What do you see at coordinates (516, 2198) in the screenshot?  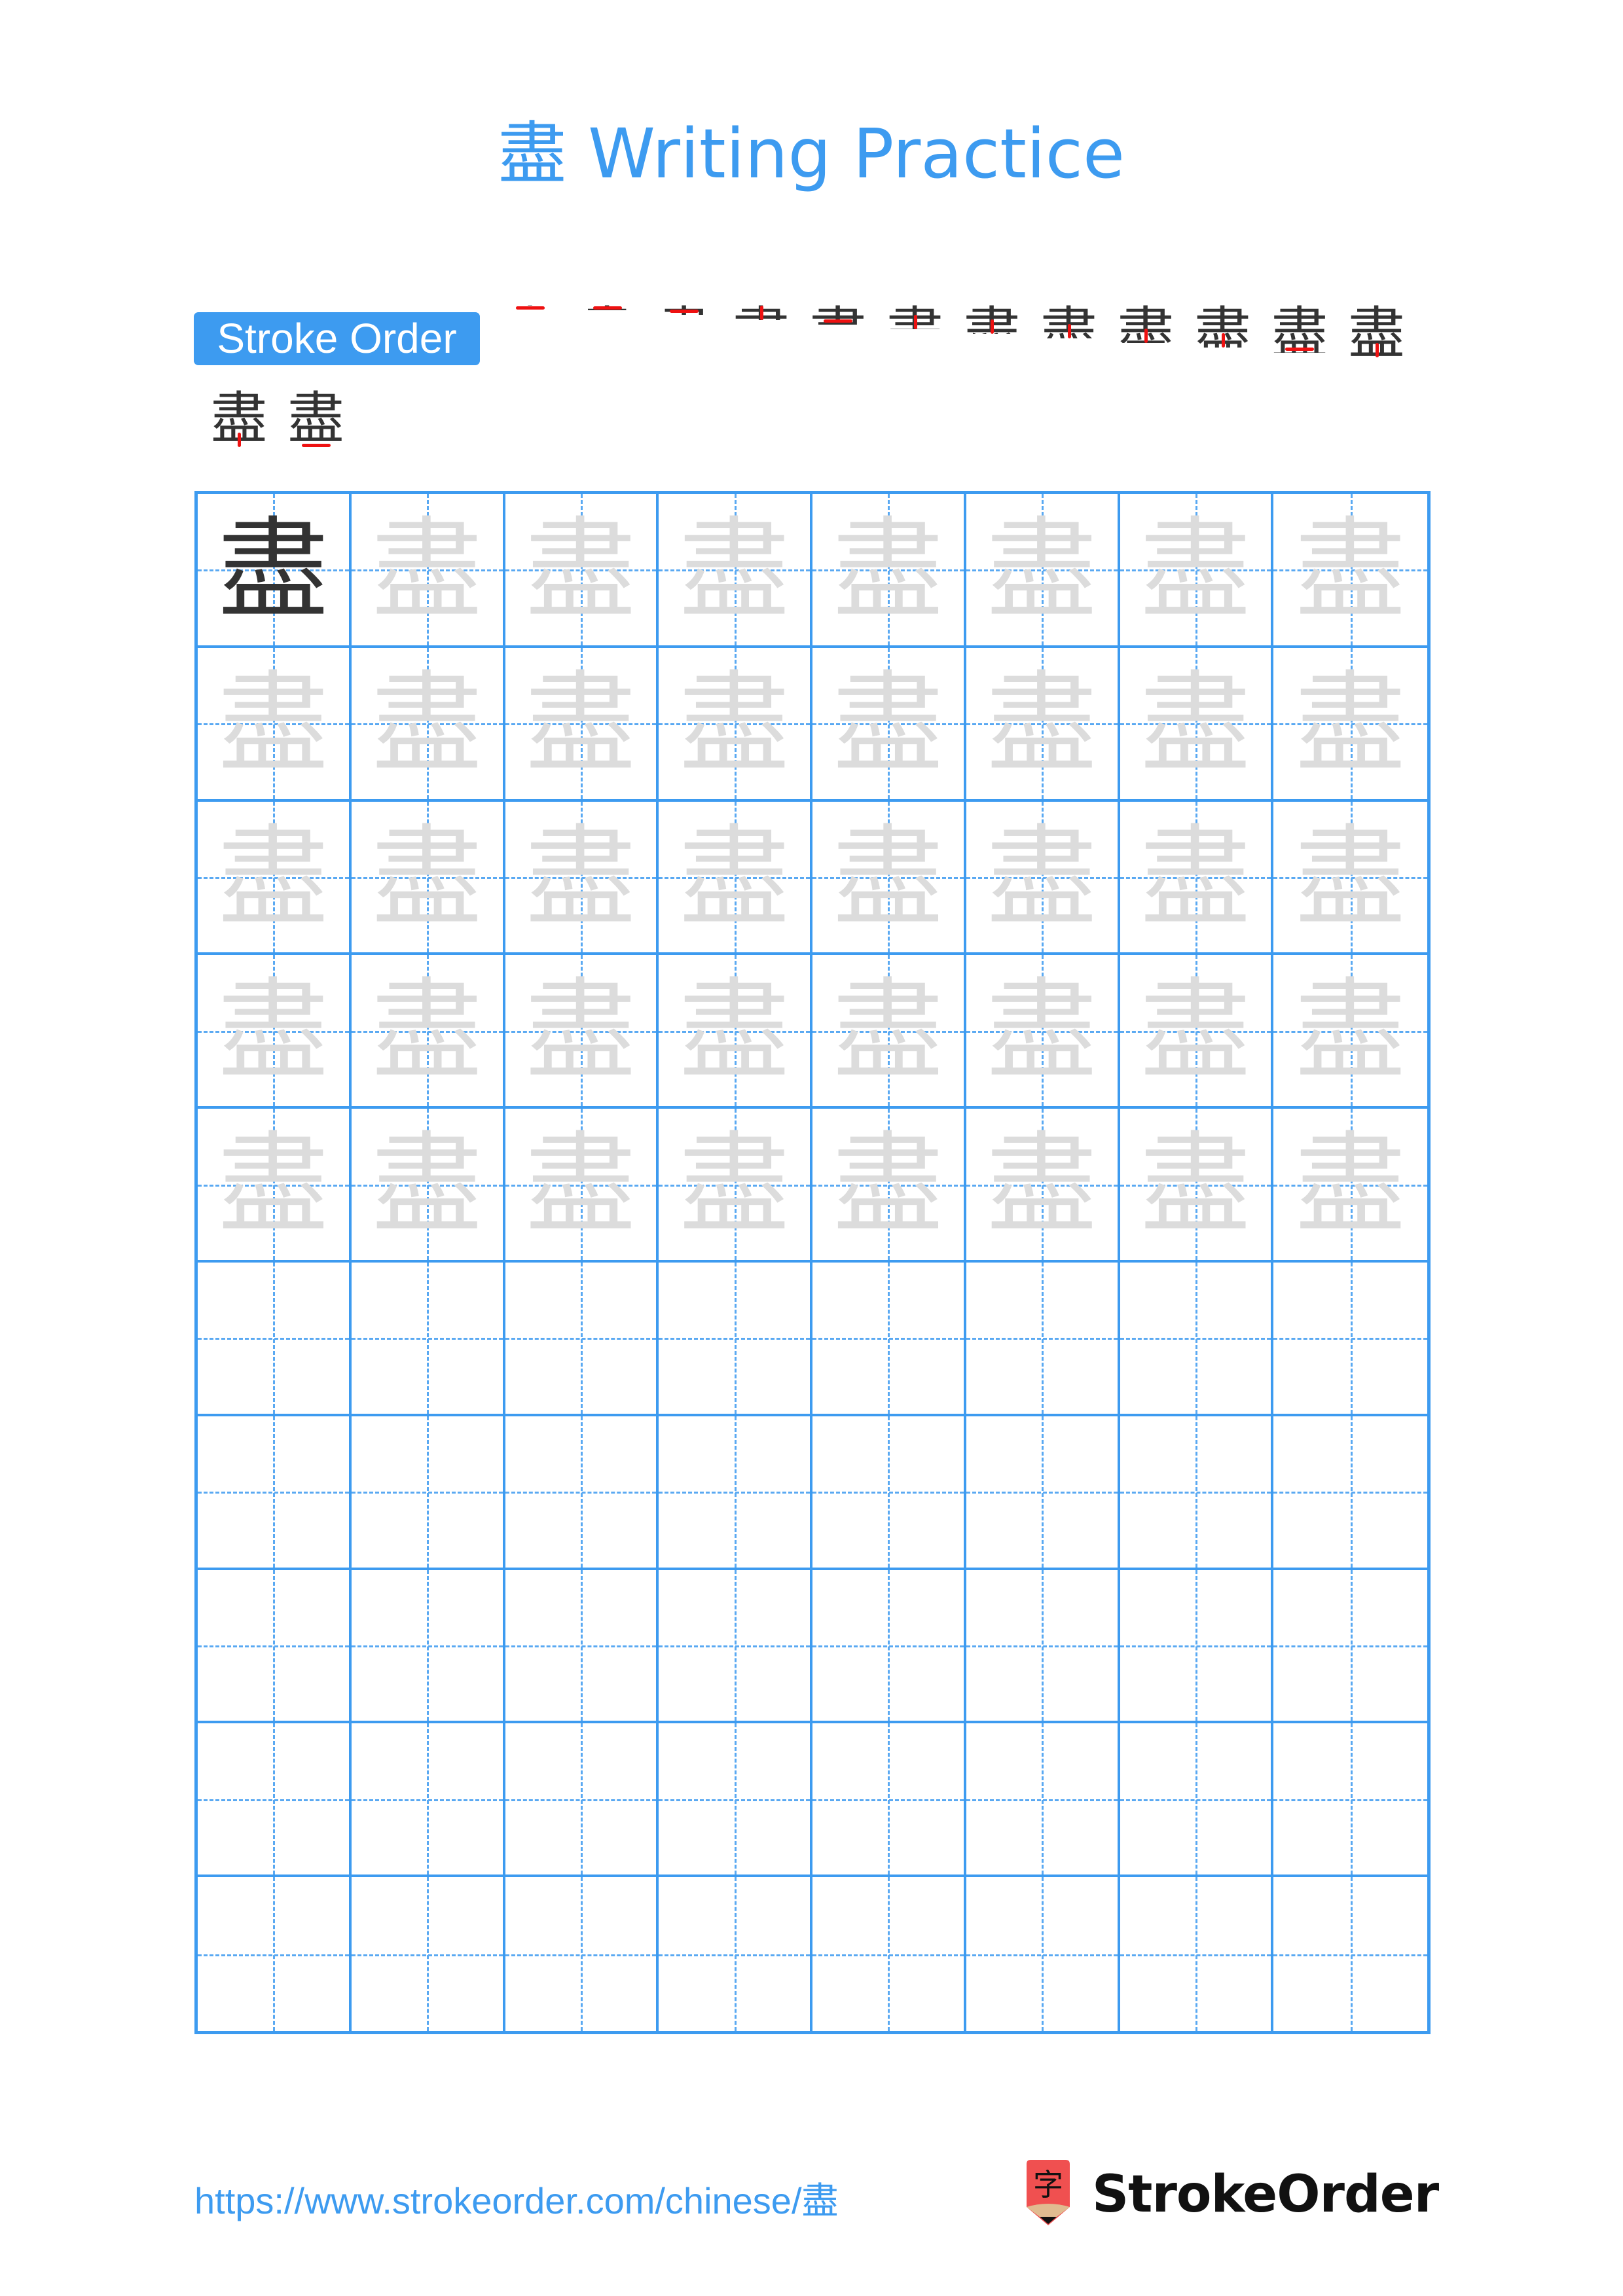 I see `footer-url-link: https://www.strokeorder.com/chinese/盡` at bounding box center [516, 2198].